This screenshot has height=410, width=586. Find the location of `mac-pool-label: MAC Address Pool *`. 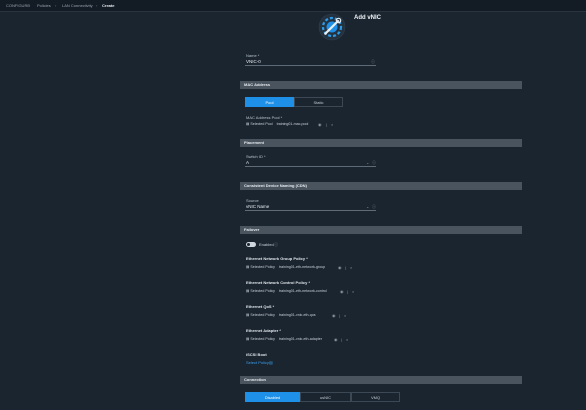

mac-pool-label: MAC Address Pool * is located at coordinates (264, 117).